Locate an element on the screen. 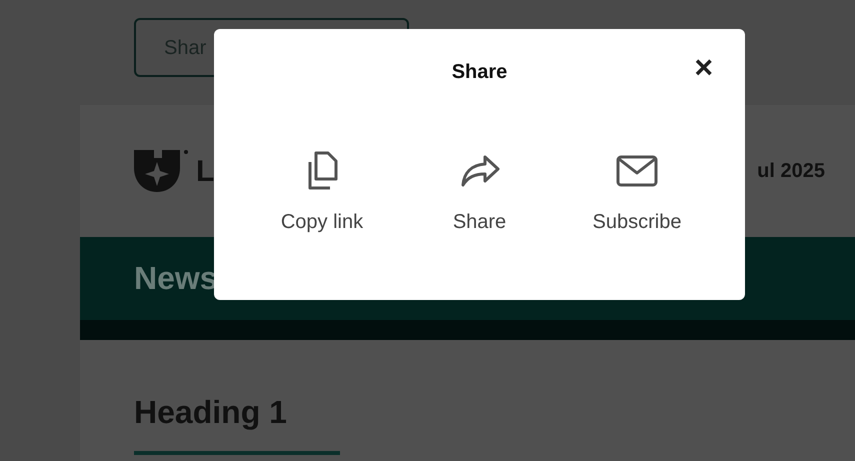 The width and height of the screenshot is (855, 461). banner-title: News is located at coordinates (176, 278).